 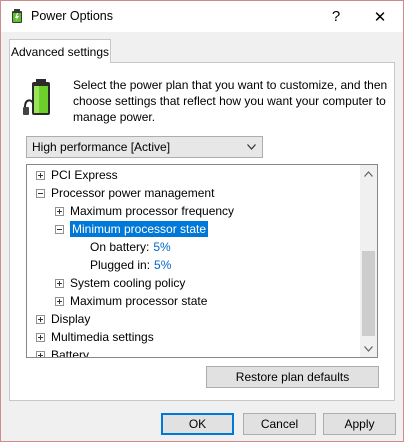 What do you see at coordinates (128, 283) in the screenshot?
I see `tree-item-label: System cooling policy` at bounding box center [128, 283].